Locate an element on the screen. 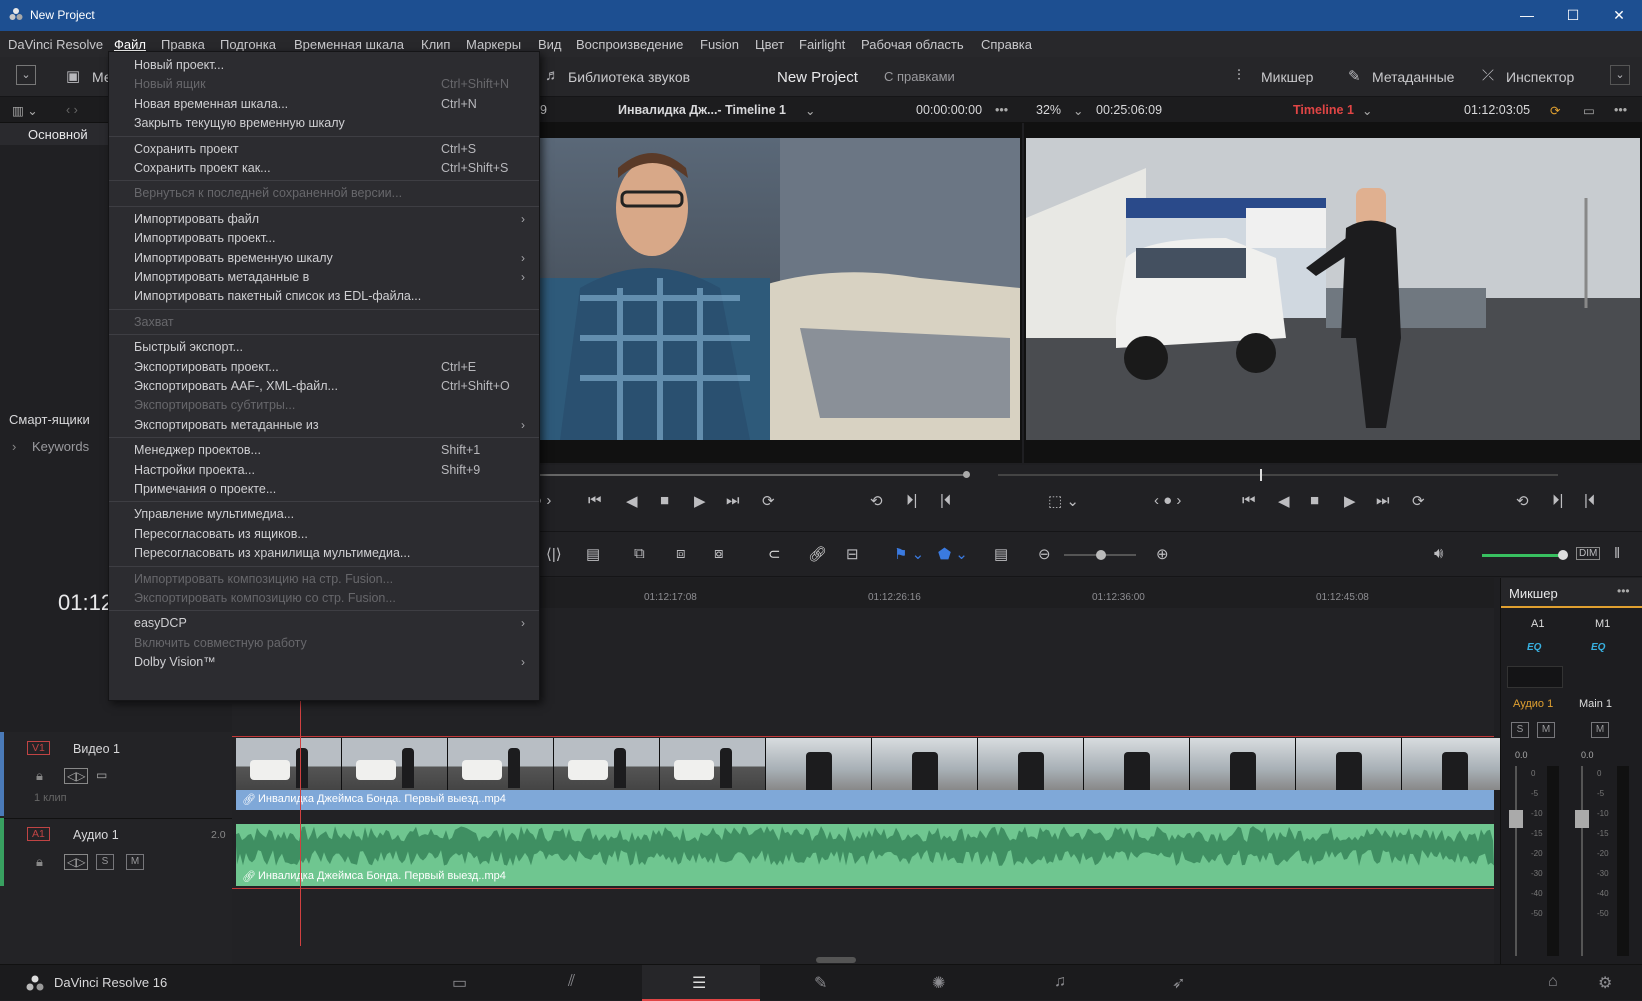 The height and width of the screenshot is (1001, 1642). replace-icon: ⧇ is located at coordinates (719, 553).